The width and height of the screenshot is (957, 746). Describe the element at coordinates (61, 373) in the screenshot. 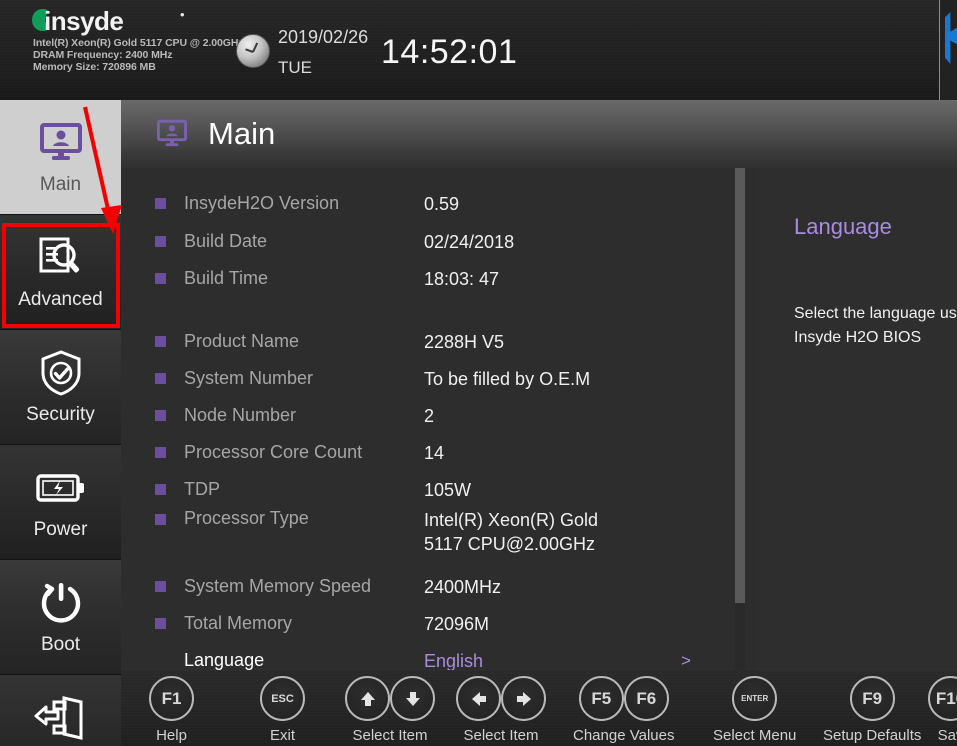

I see `shield-check-icon` at that location.